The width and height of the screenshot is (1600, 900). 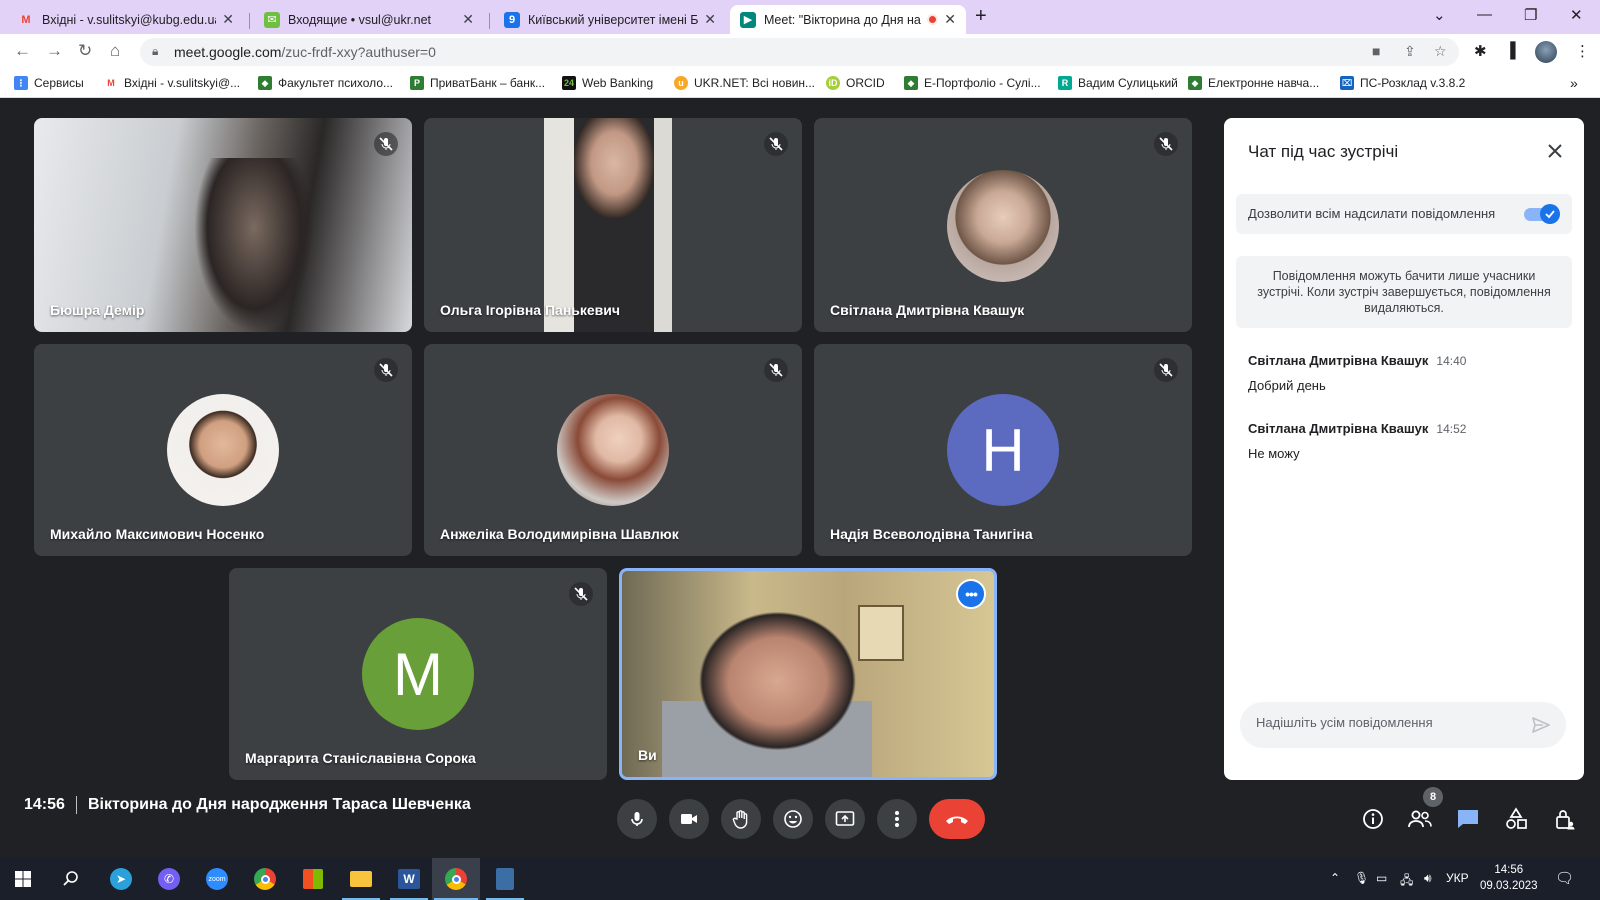 What do you see at coordinates (1386, 722) in the screenshot?
I see `chat-message-input` at bounding box center [1386, 722].